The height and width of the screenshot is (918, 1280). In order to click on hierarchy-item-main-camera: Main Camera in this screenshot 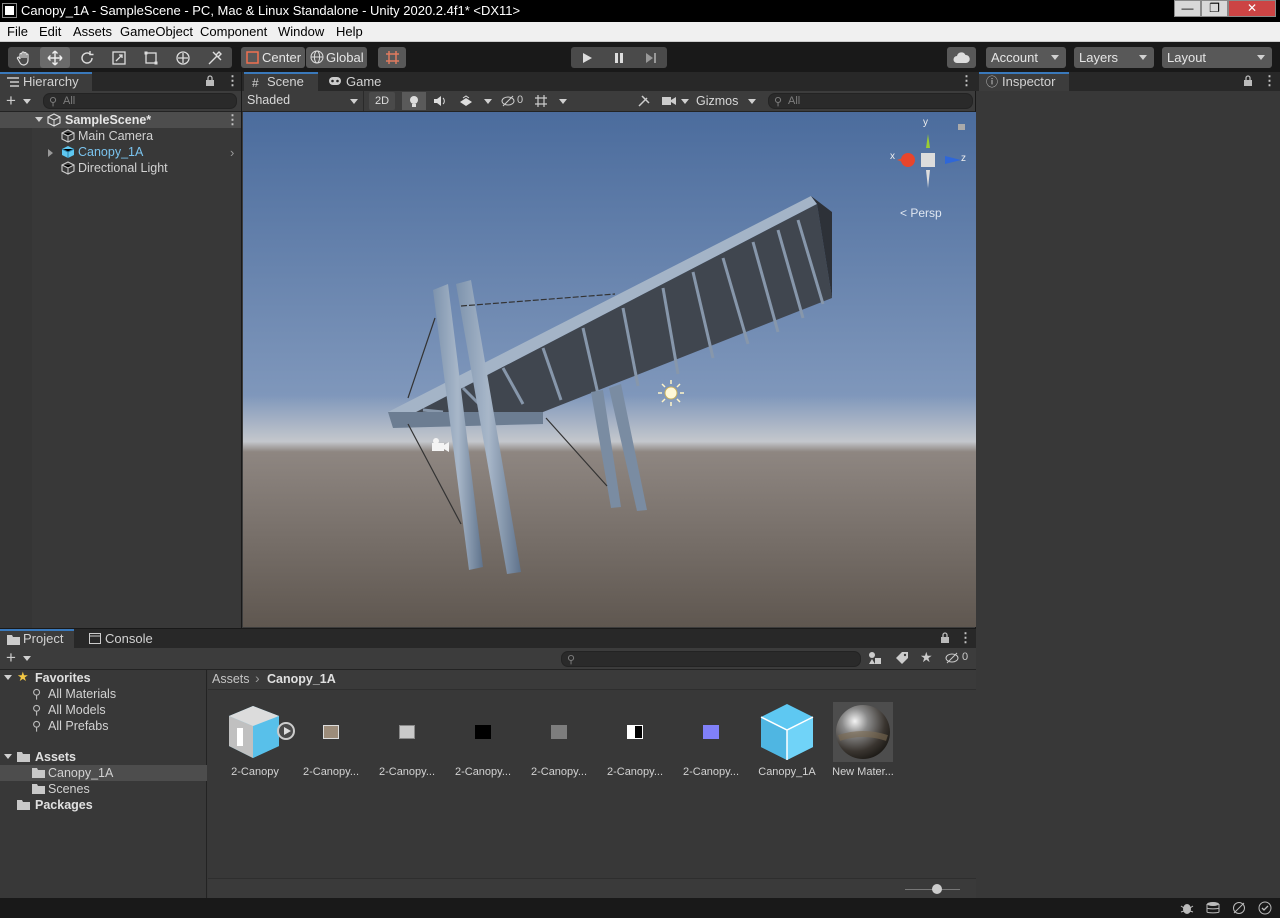, I will do `click(120, 136)`.